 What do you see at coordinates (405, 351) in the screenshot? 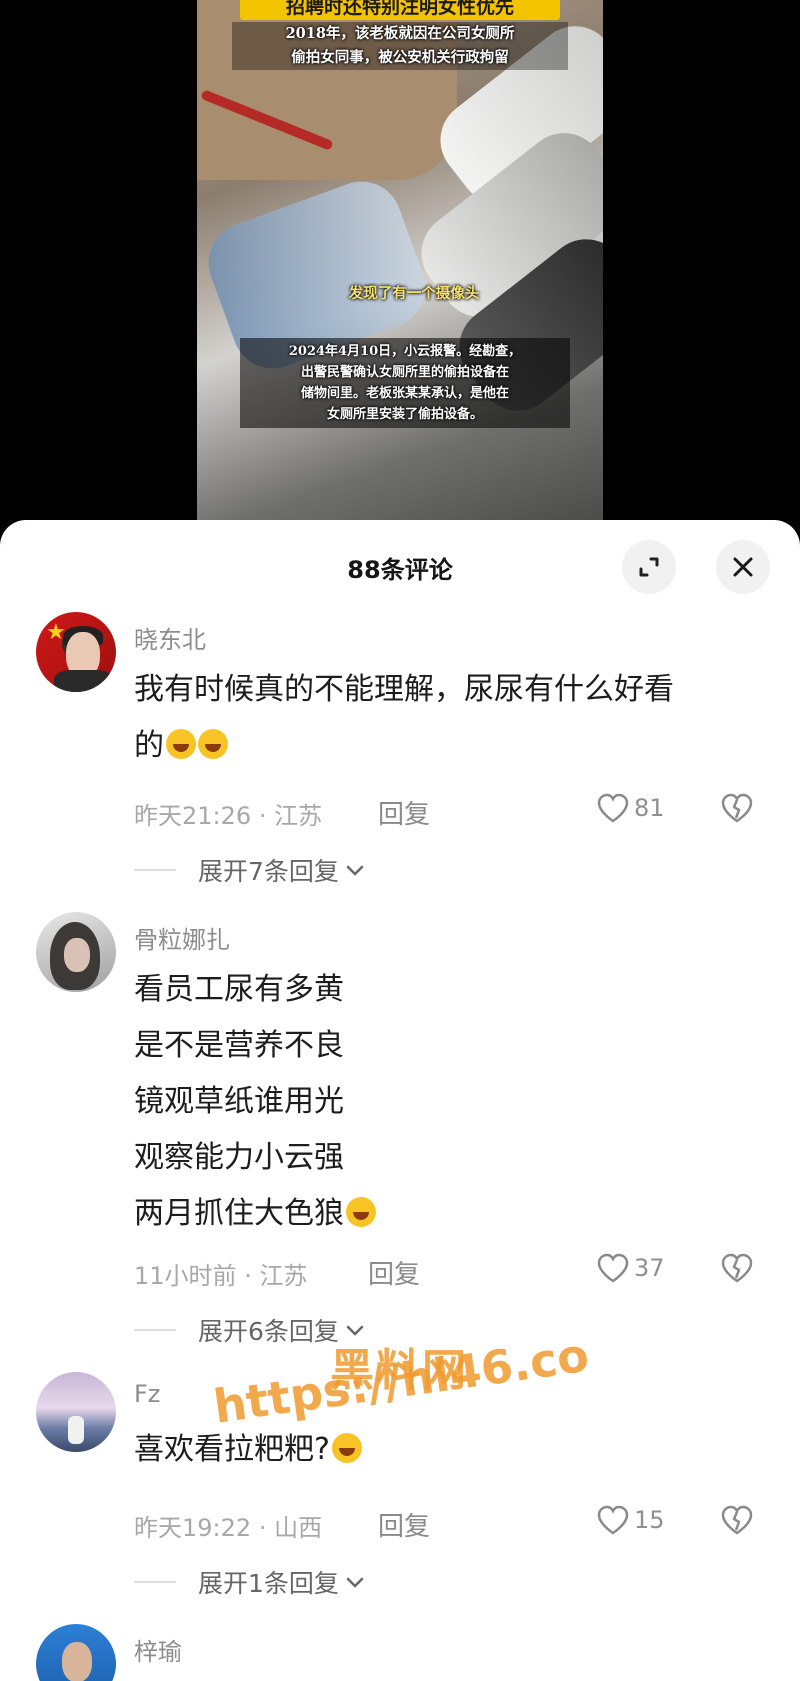
I see `caption-line: 2024年4月10日，小云报警。经勘查，` at bounding box center [405, 351].